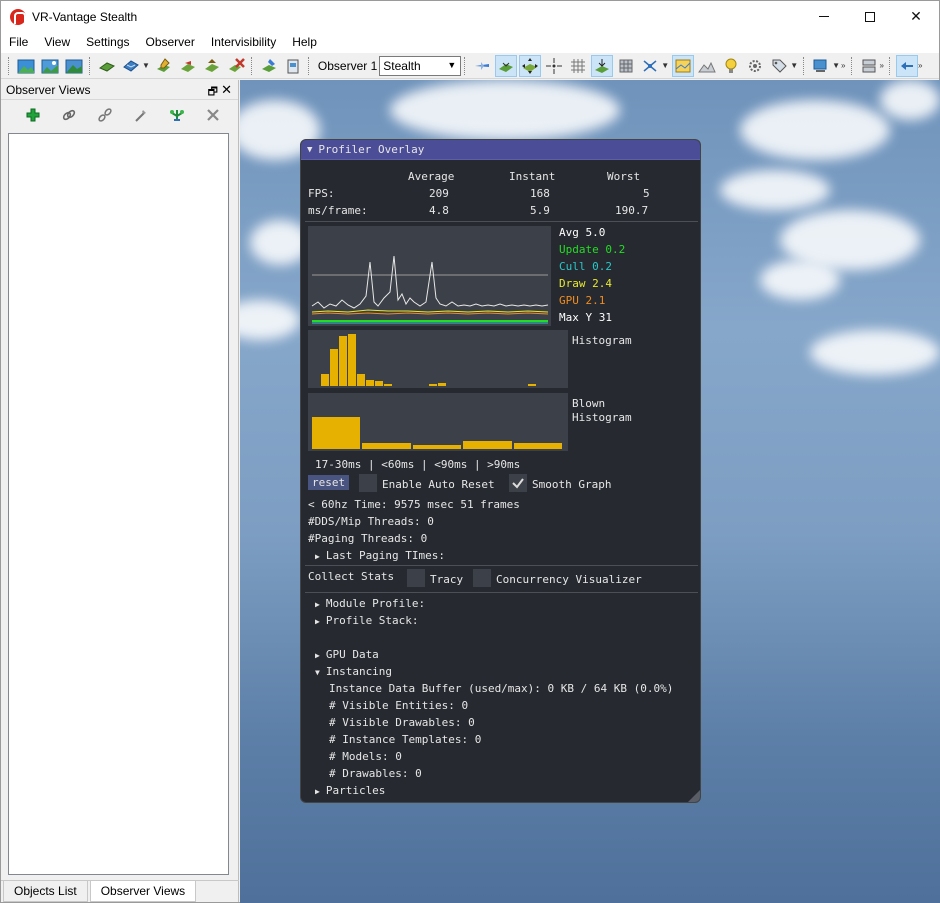  What do you see at coordinates (57, 42) in the screenshot?
I see `menu-view: View` at bounding box center [57, 42].